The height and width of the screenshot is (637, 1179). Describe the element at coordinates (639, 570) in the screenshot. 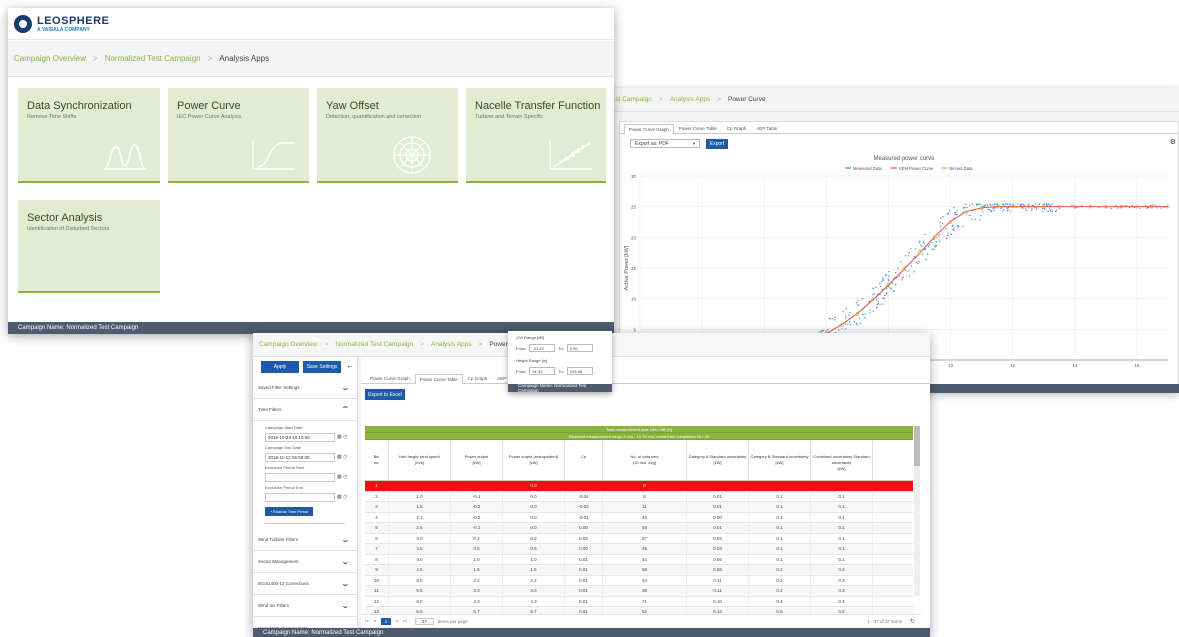

I see `table-row: 9 4.5 1.5 1.5 0.01 58 0.06 0.2 0.2` at that location.